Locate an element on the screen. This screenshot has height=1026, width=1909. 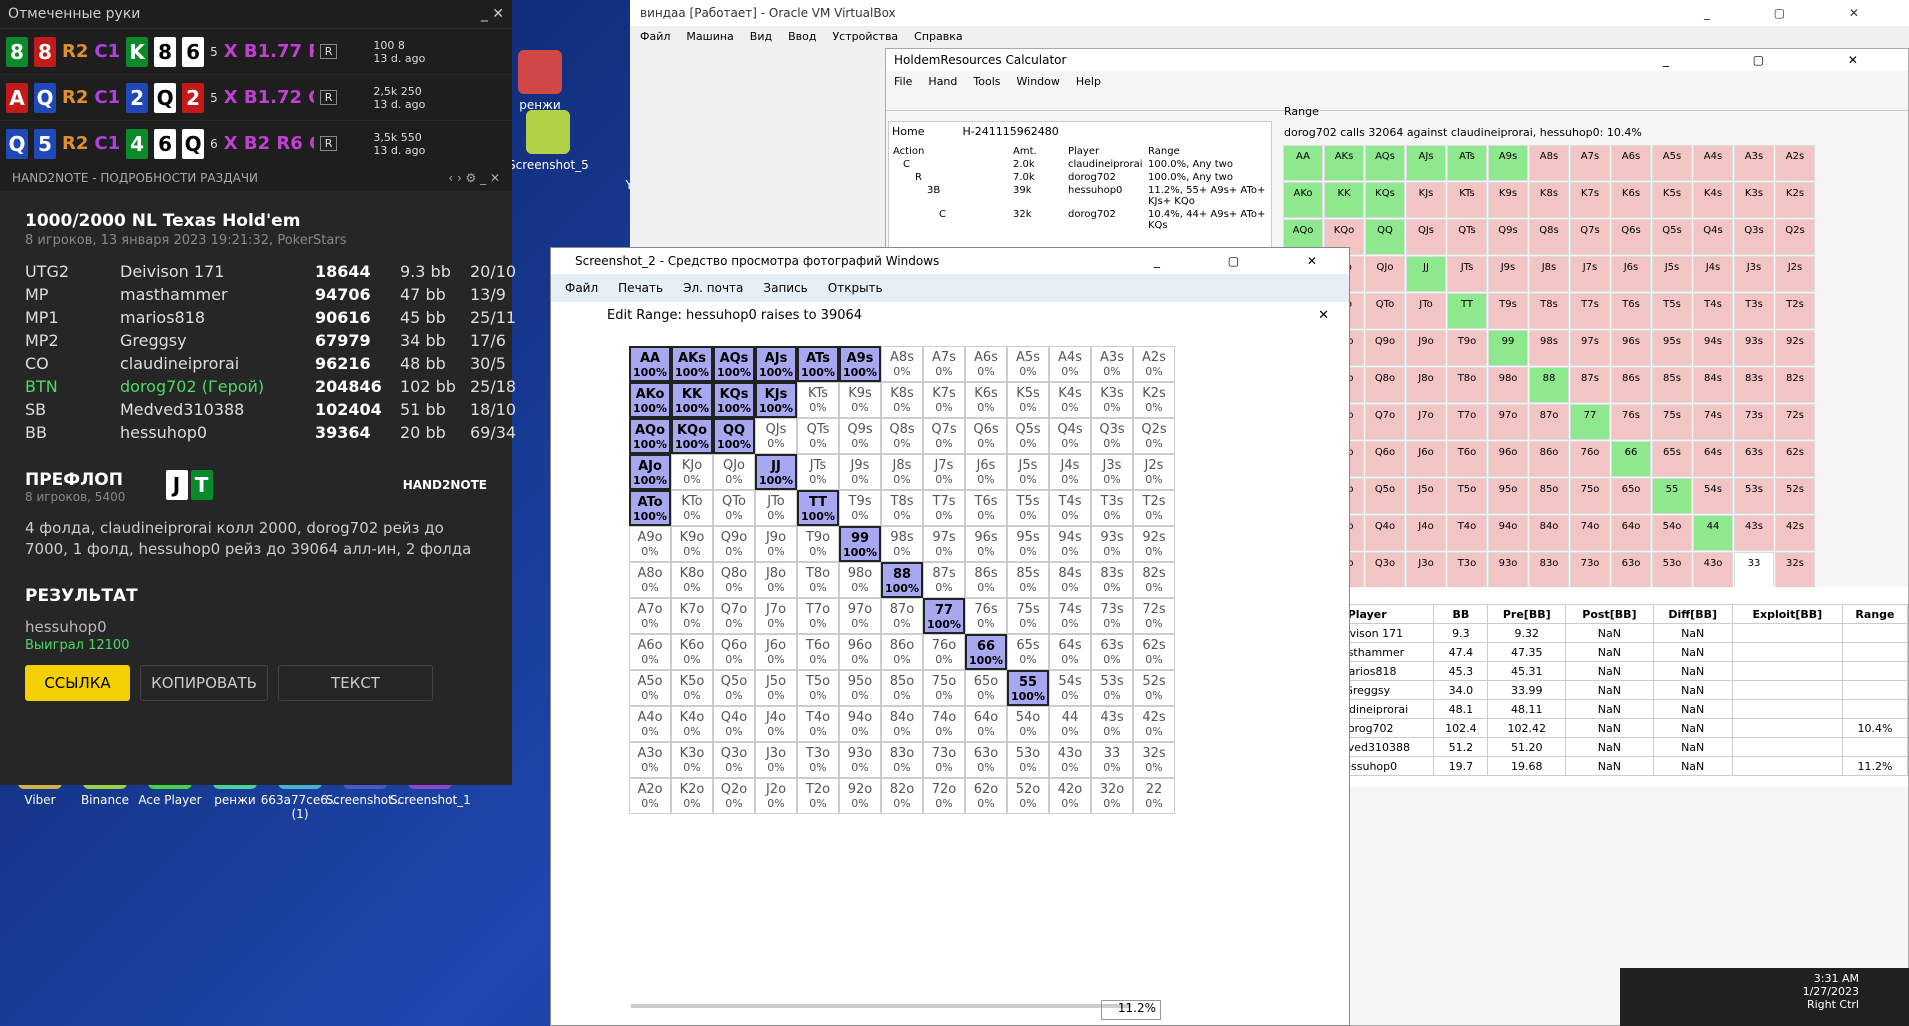
edit-range-cell: QQ 100% is located at coordinates (734, 436).